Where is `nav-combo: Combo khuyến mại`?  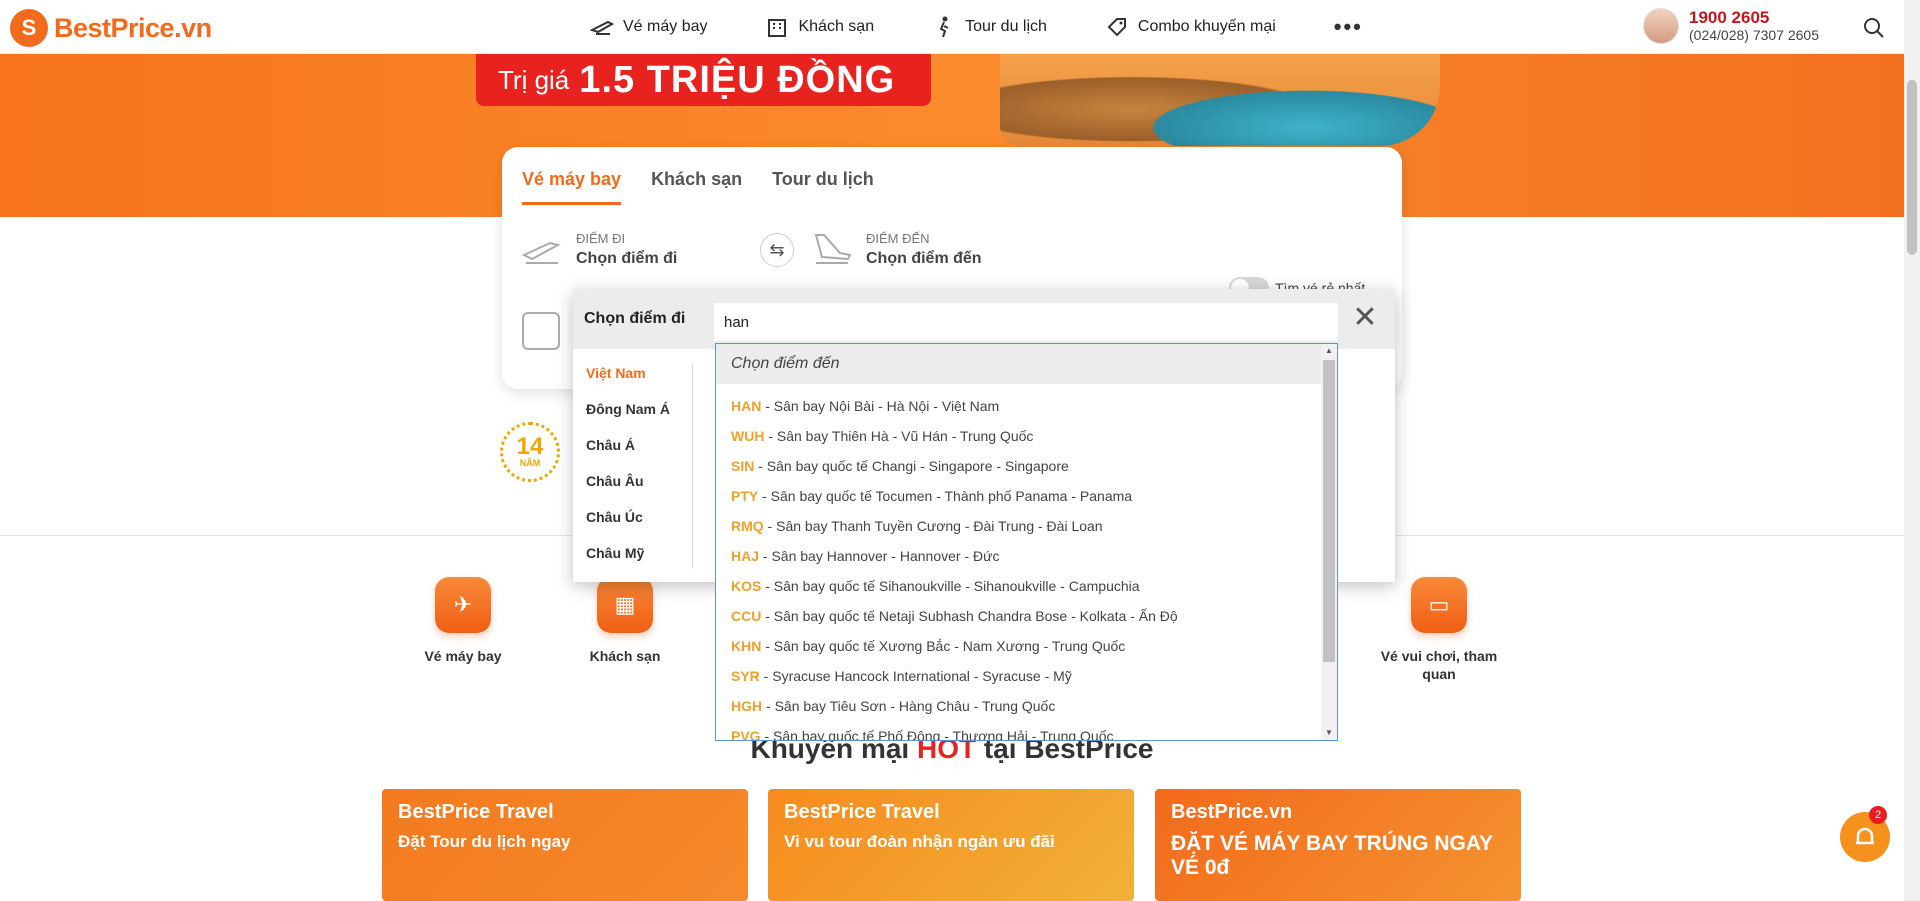 nav-combo: Combo khuyến mại is located at coordinates (1190, 27).